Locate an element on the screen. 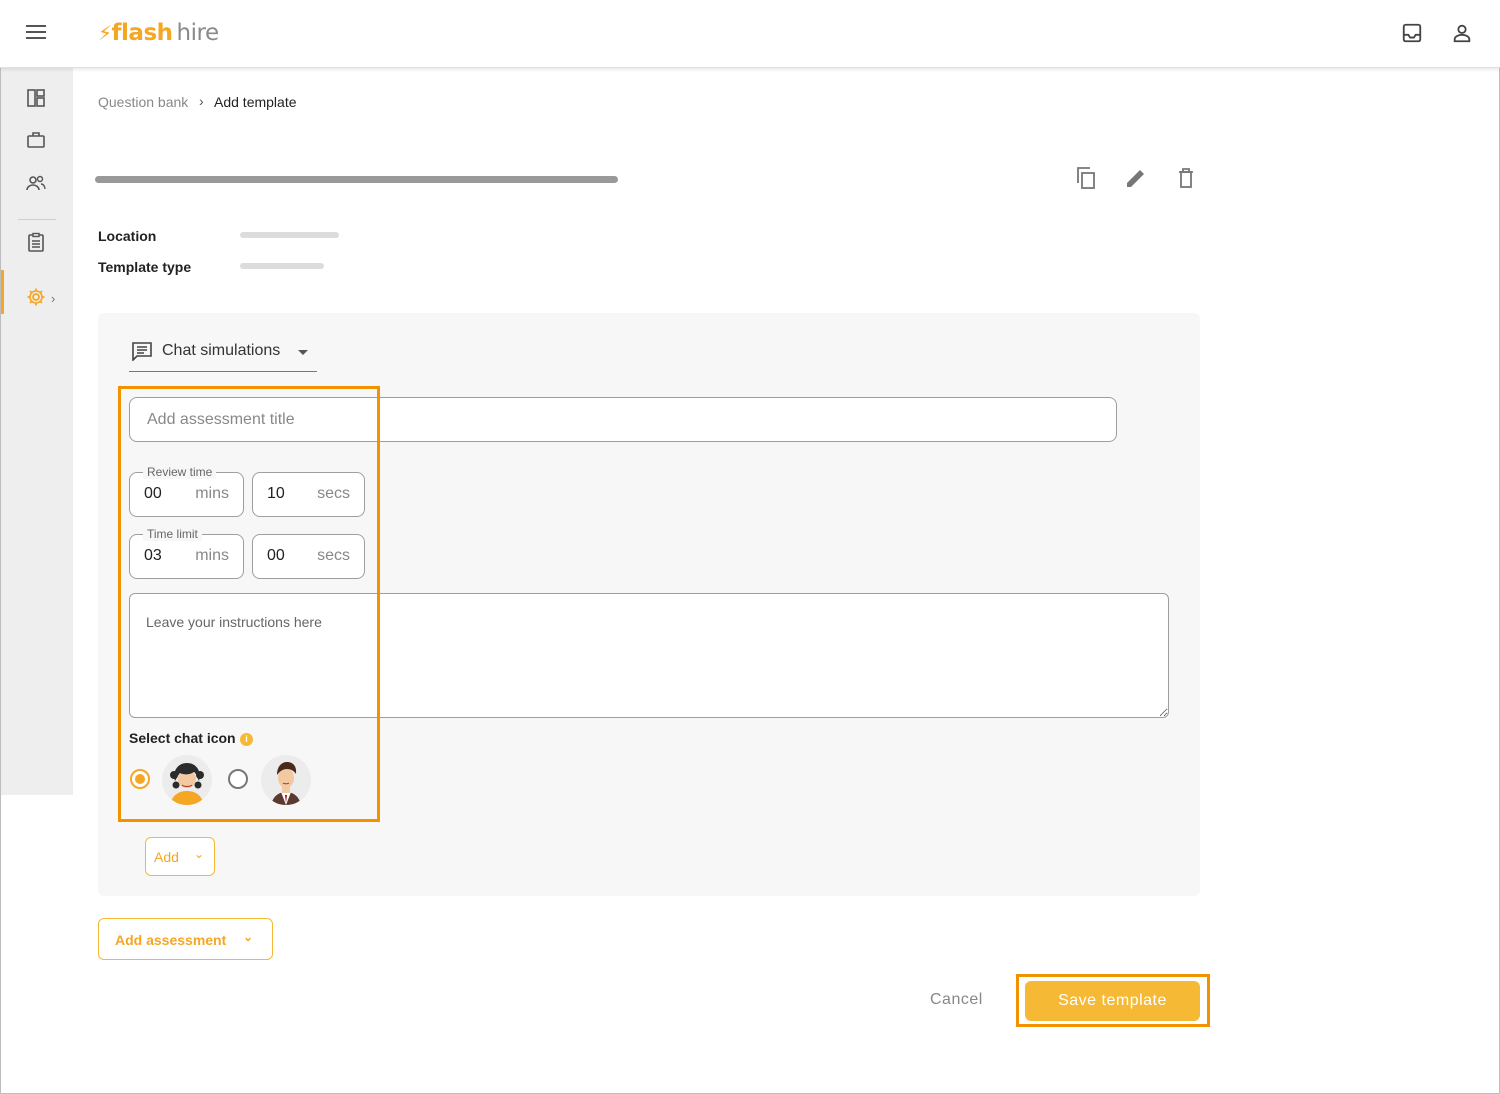 Image resolution: width=1500 pixels, height=1094 pixels. review-time-secs-field: 10 secs is located at coordinates (308, 494).